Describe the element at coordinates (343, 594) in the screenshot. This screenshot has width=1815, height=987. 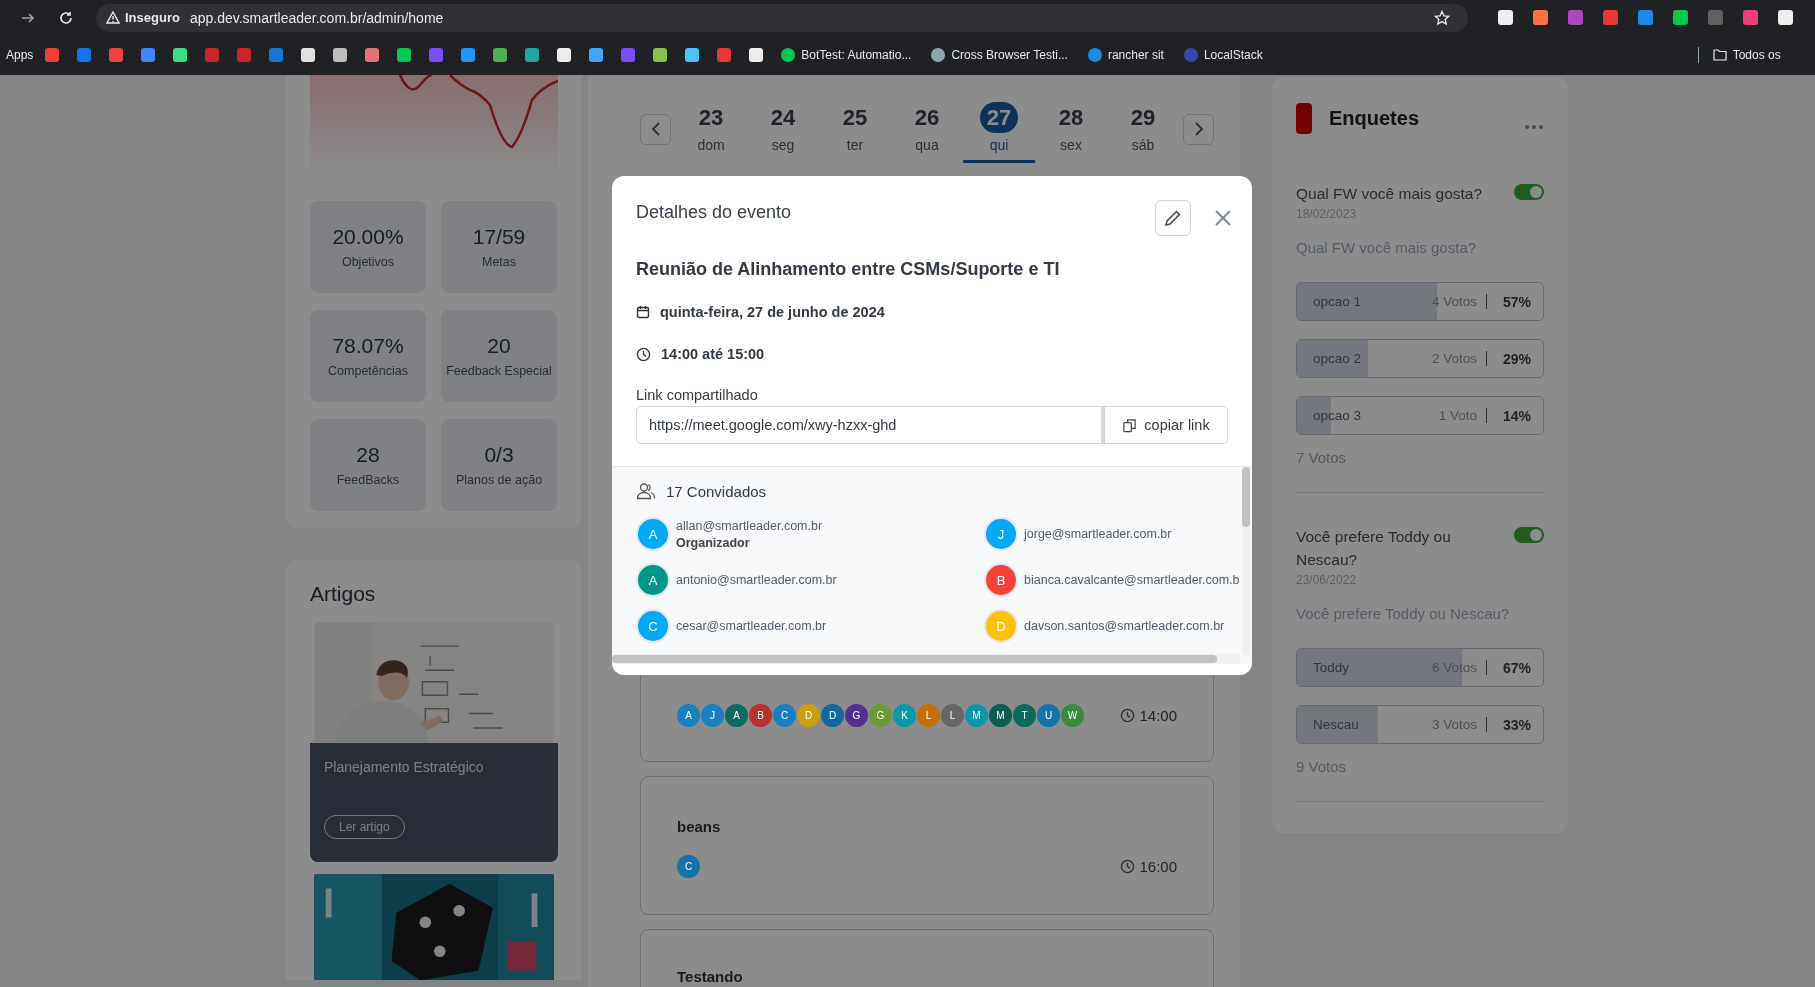
I see `section-title: Artigos` at that location.